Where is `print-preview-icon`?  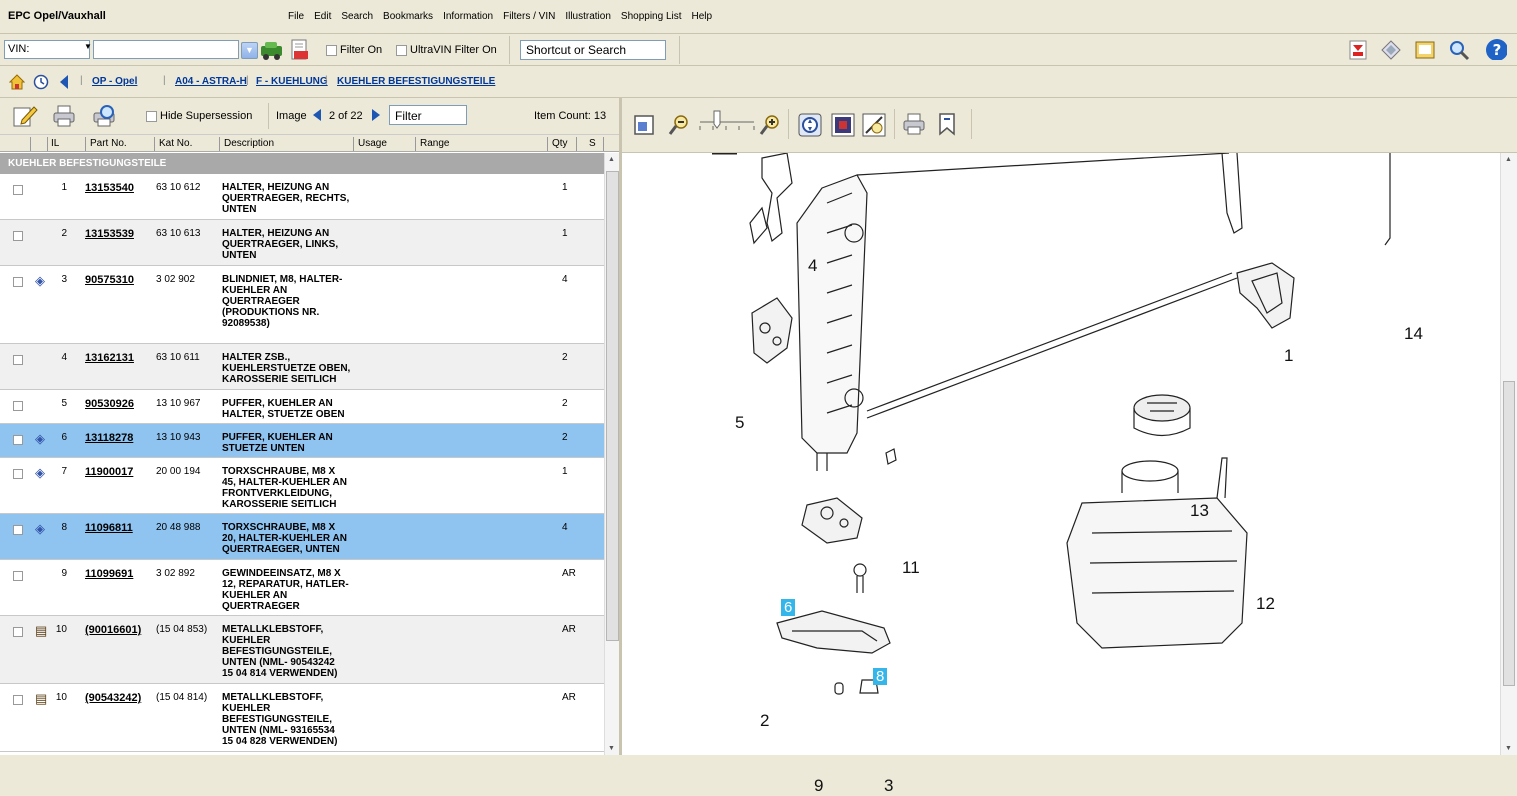 print-preview-icon is located at coordinates (105, 116).